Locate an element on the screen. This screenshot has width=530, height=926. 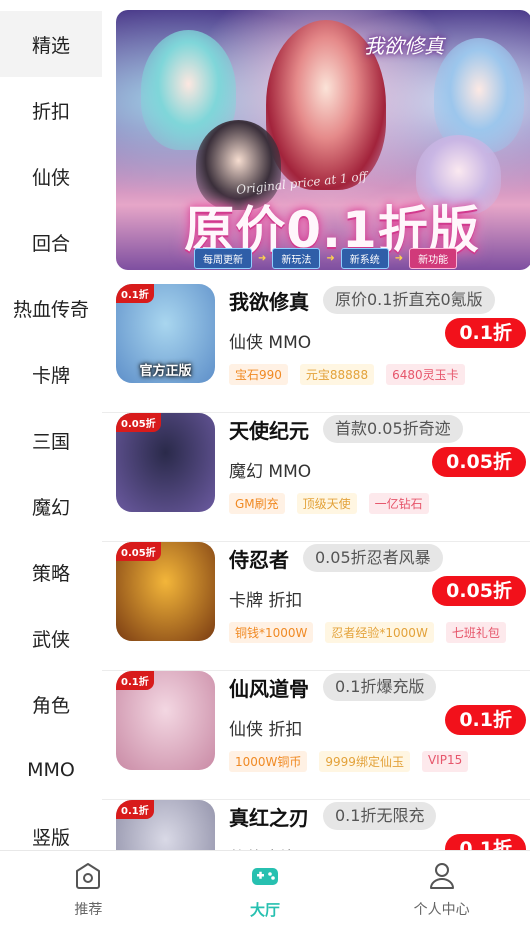
game-category: 仙侠 MMO is located at coordinates (270, 343).